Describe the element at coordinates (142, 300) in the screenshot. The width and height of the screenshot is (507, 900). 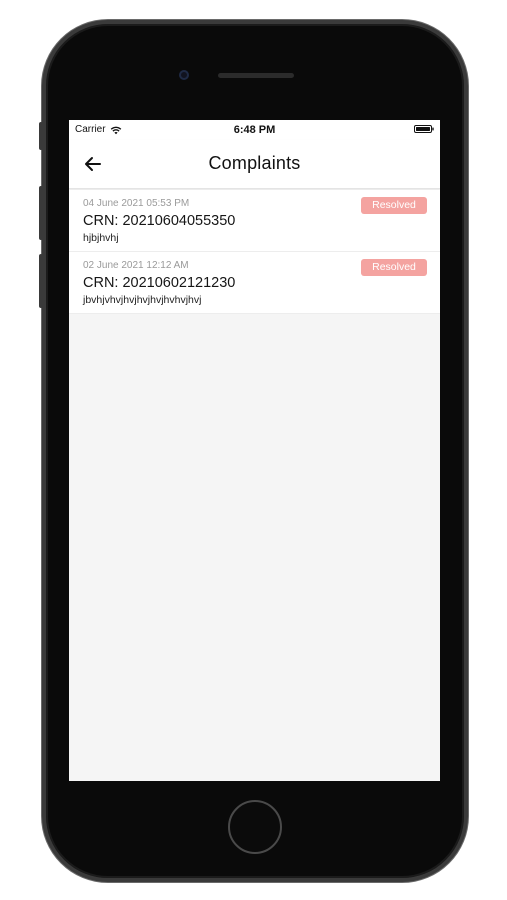
I see `complaint-description: jbvhjvhvjhvjhvjhvjhvhvjhvj` at that location.